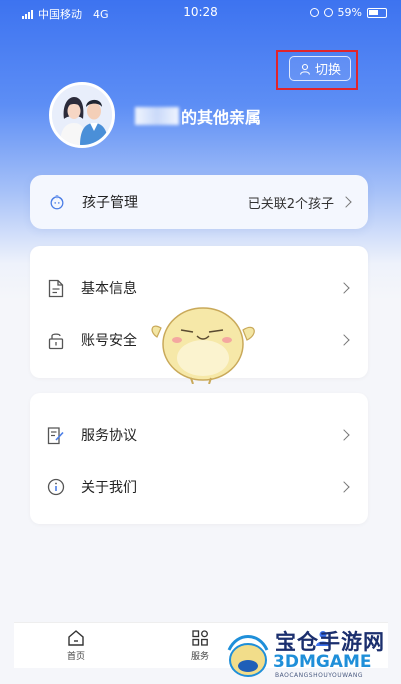 Image resolution: width=401 pixels, height=684 pixels. Describe the element at coordinates (56, 288) in the screenshot. I see `document-icon` at that location.